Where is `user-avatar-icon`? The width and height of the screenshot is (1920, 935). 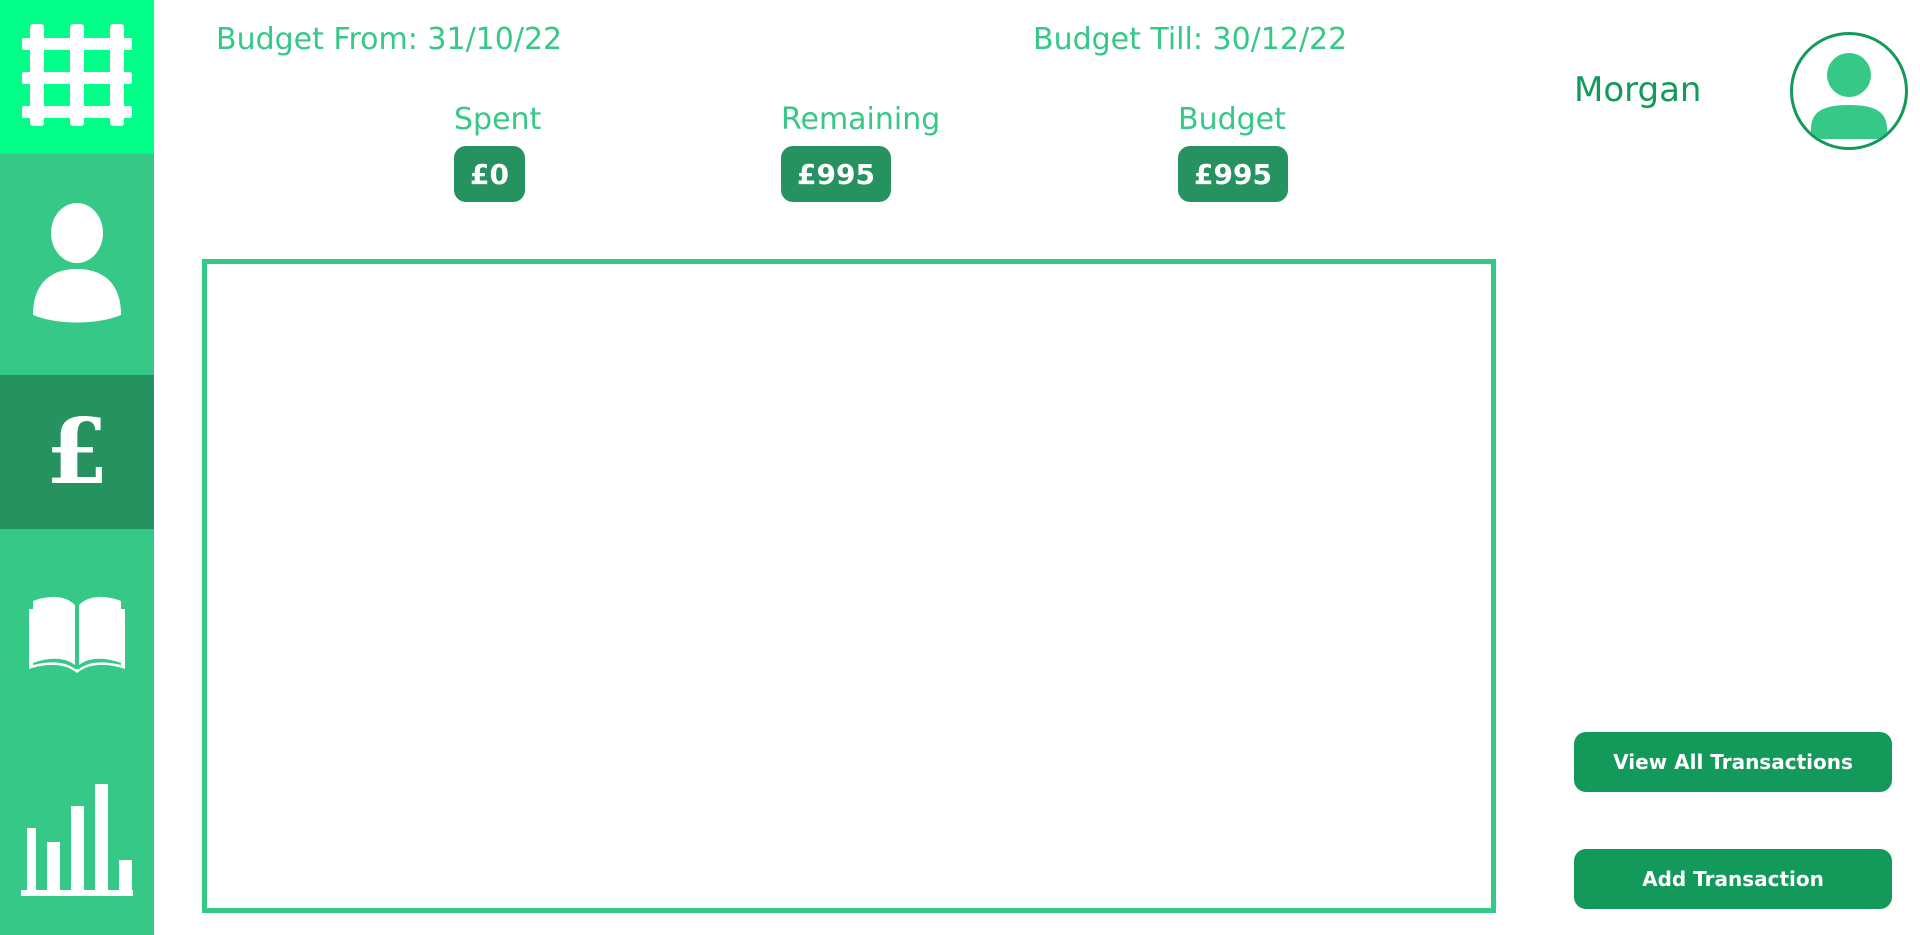
user-avatar-icon is located at coordinates (1849, 91).